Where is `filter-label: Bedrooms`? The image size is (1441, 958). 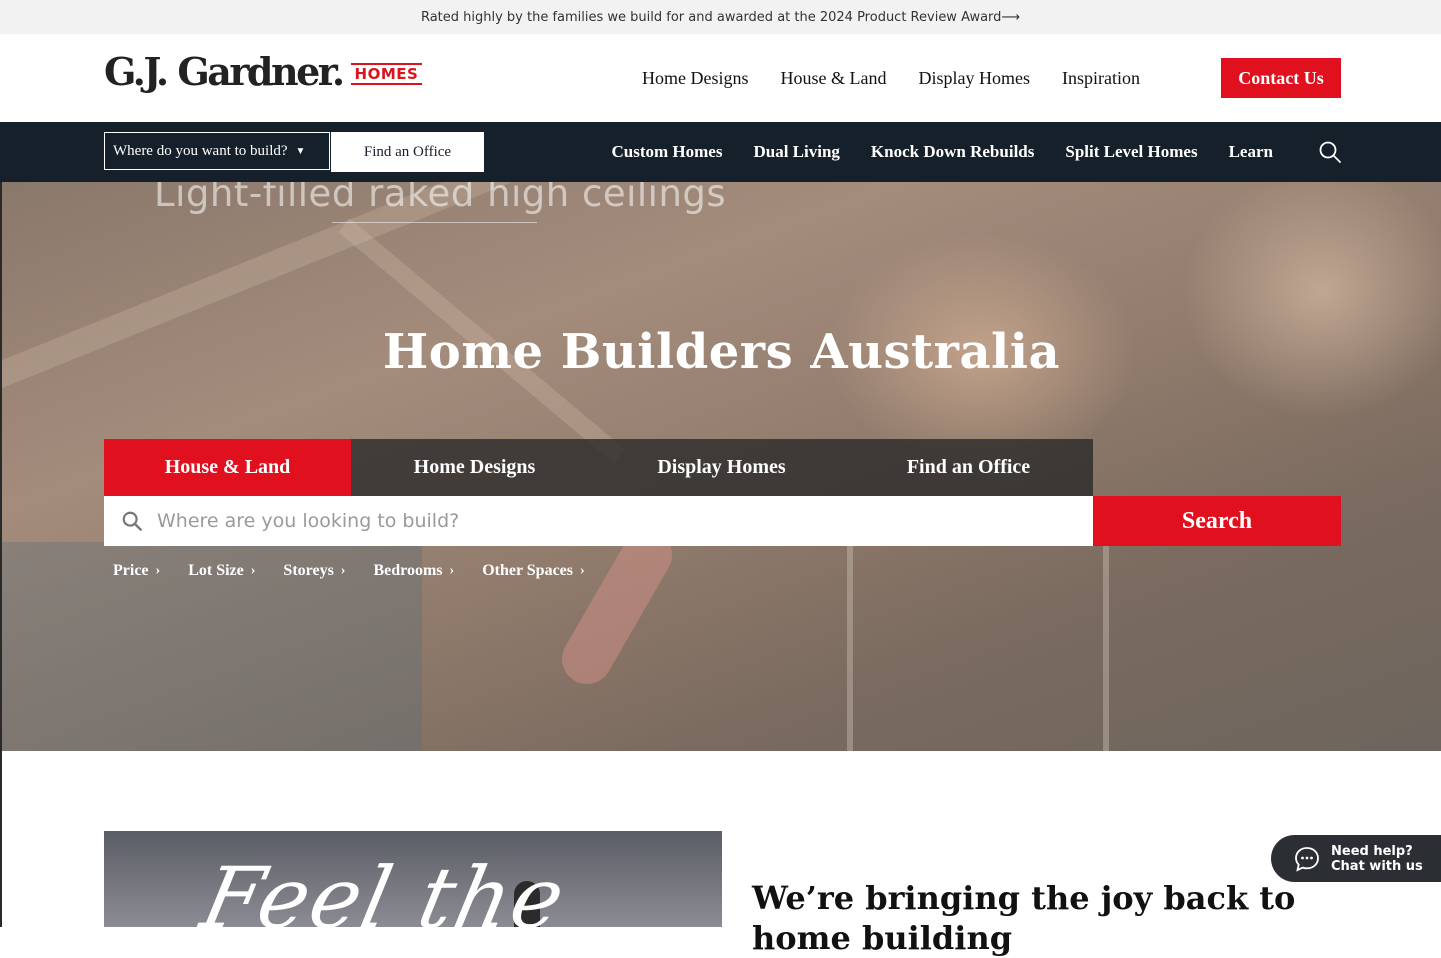
filter-label: Bedrooms is located at coordinates (408, 570).